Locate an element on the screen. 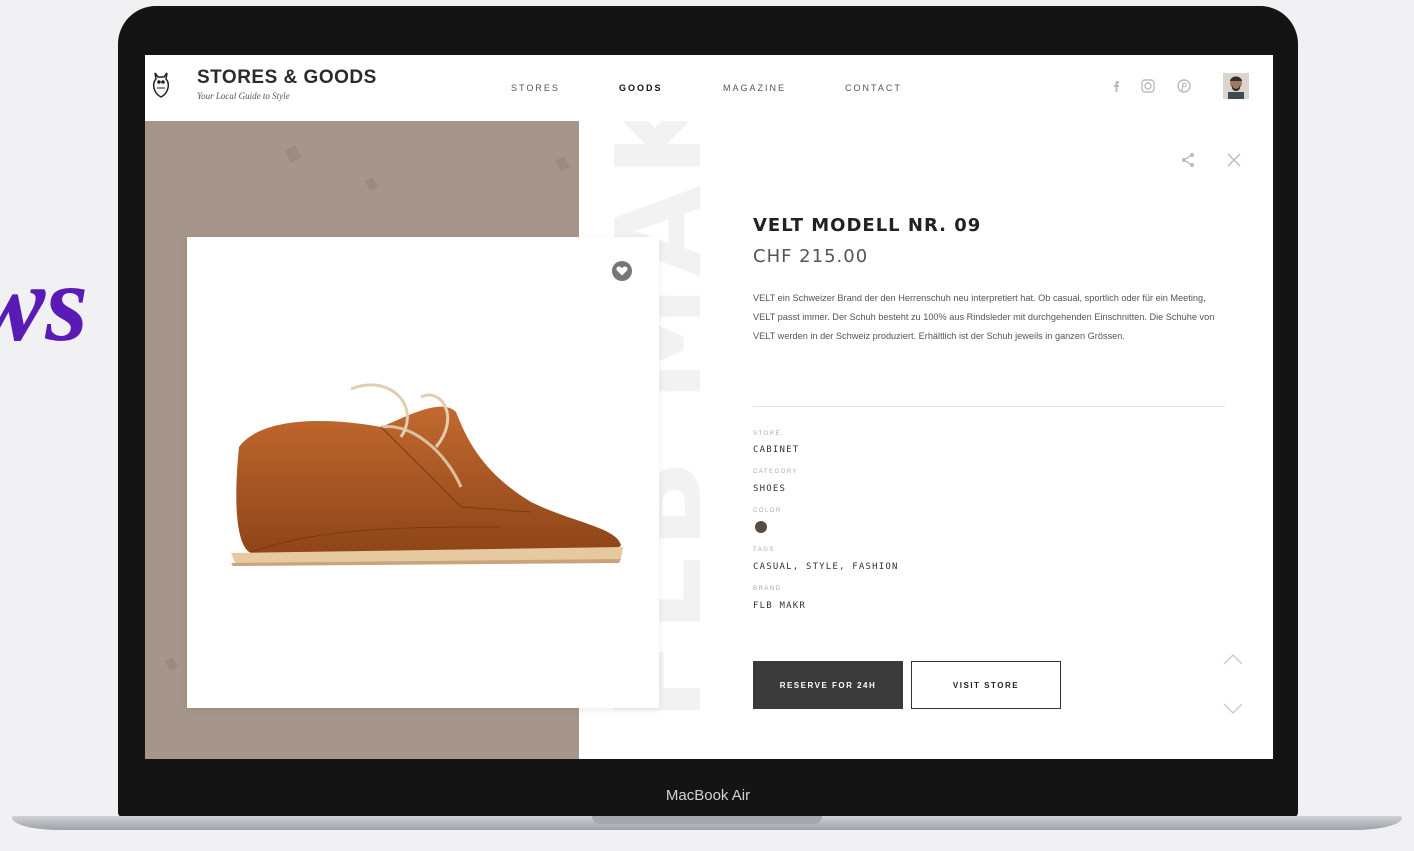 The width and height of the screenshot is (1414, 851). close-icon is located at coordinates (1234, 160).